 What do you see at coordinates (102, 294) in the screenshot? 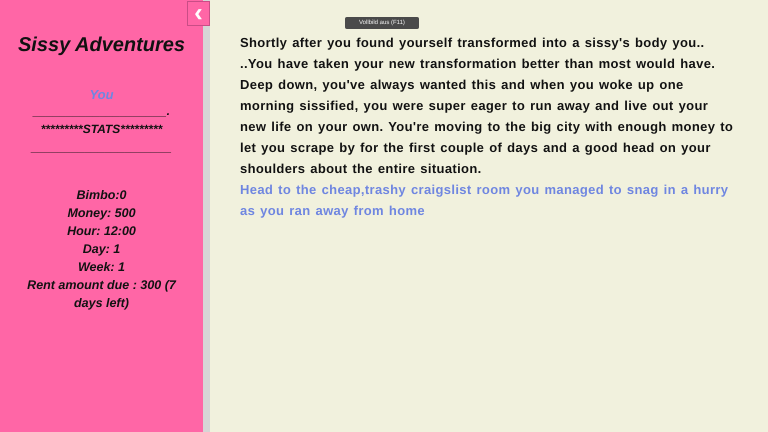
I see `stat-text: Rent amount due : 300 (7 days left)` at bounding box center [102, 294].